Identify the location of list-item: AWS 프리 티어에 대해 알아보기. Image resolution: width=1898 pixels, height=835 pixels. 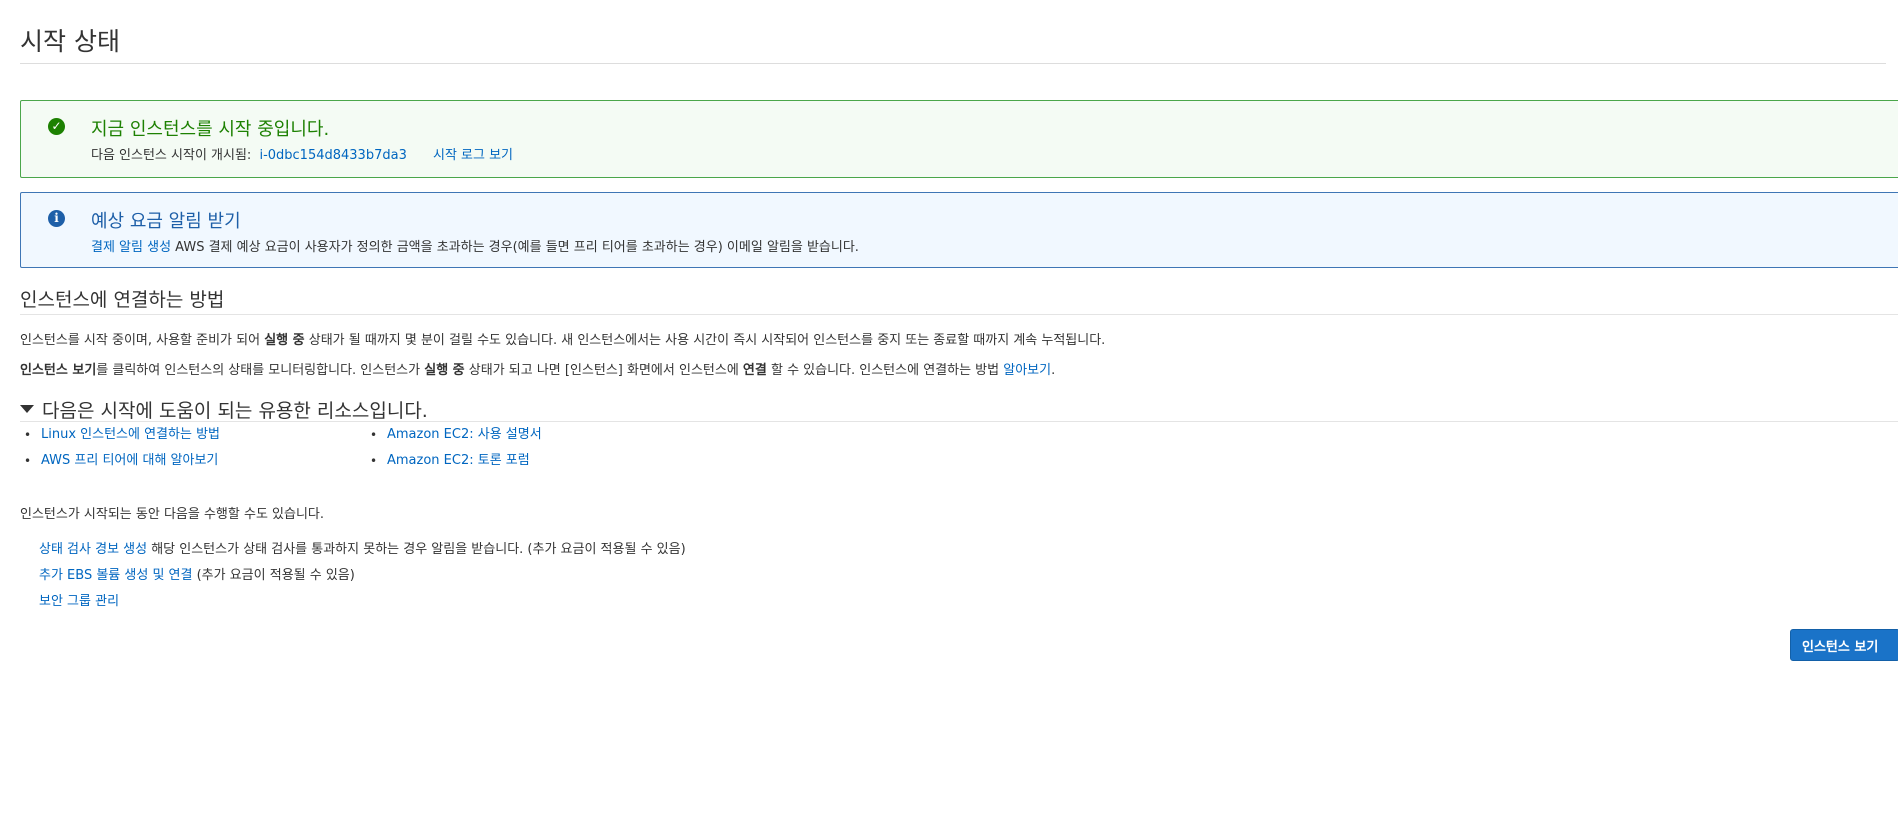
(120, 464).